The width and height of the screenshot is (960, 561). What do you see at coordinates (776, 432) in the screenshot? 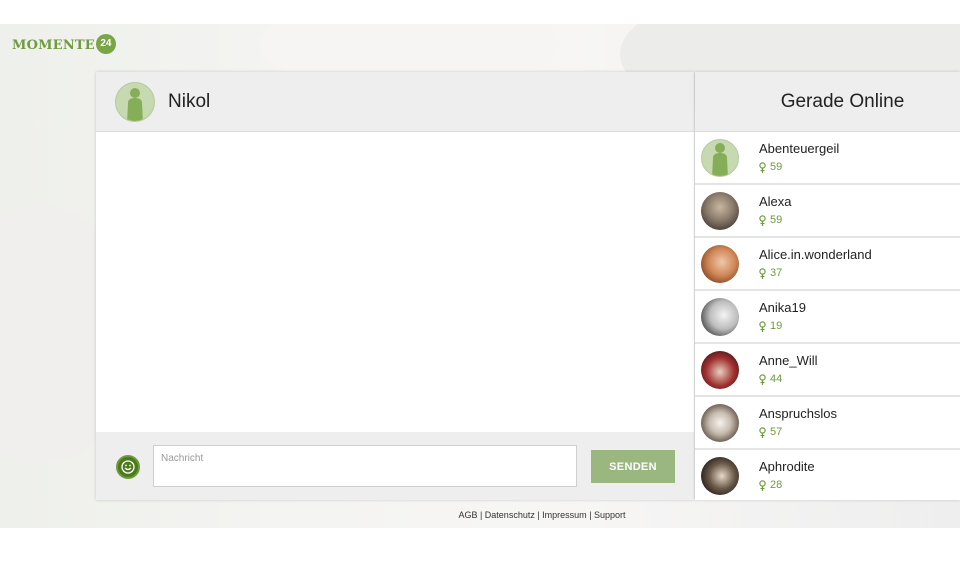
I see `user-age-value: 57` at bounding box center [776, 432].